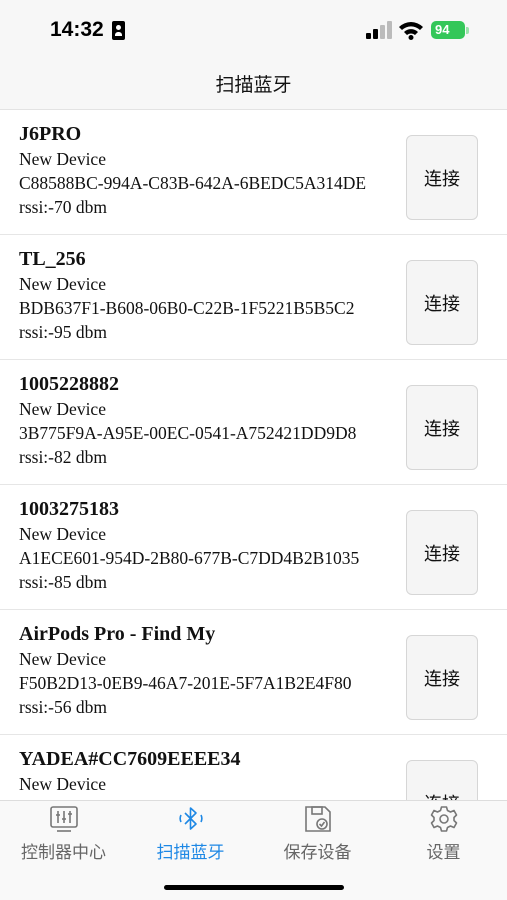 This screenshot has width=507, height=900. I want to click on tab-controller-center: 控制器中心, so click(63, 834).